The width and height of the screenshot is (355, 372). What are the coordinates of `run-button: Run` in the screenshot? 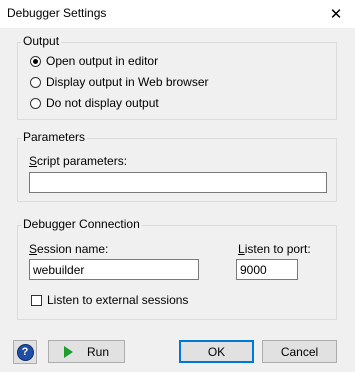 It's located at (86, 351).